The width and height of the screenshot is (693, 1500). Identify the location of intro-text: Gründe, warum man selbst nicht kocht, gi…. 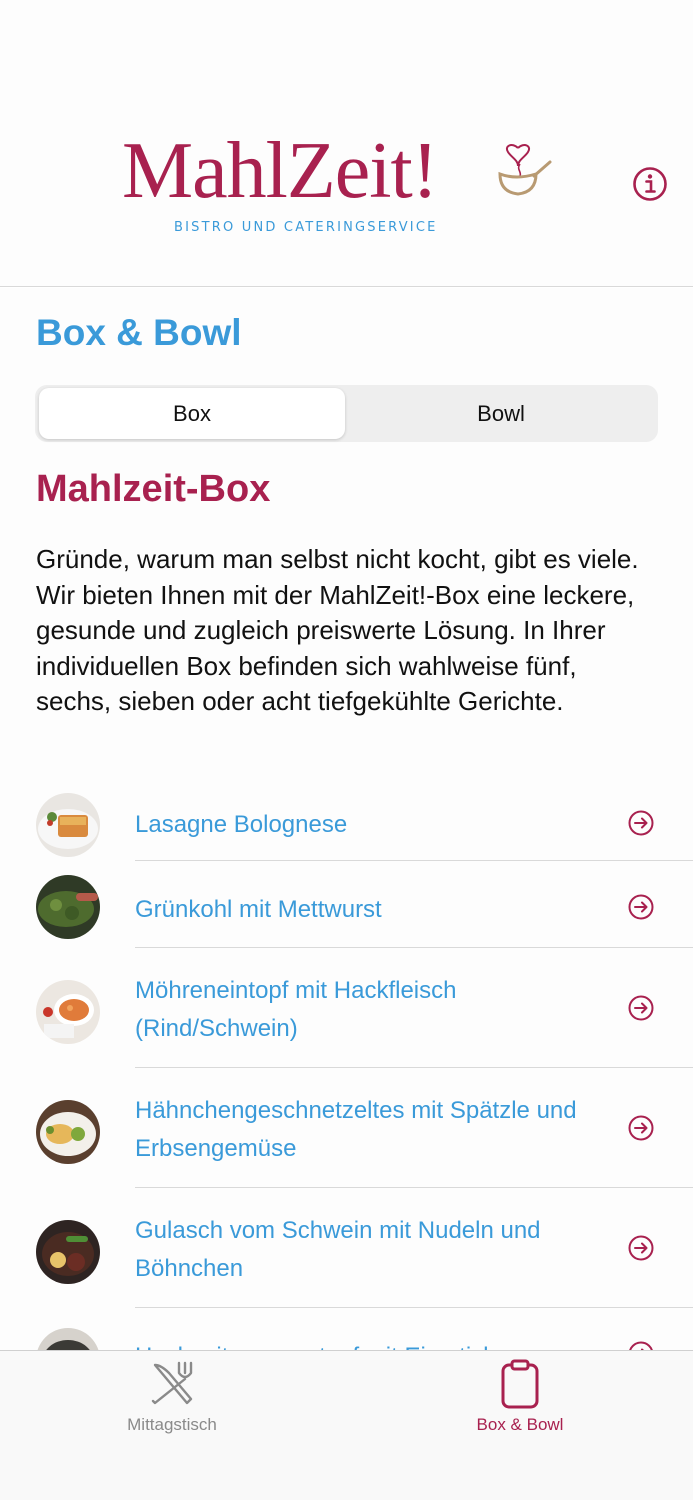
(337, 630).